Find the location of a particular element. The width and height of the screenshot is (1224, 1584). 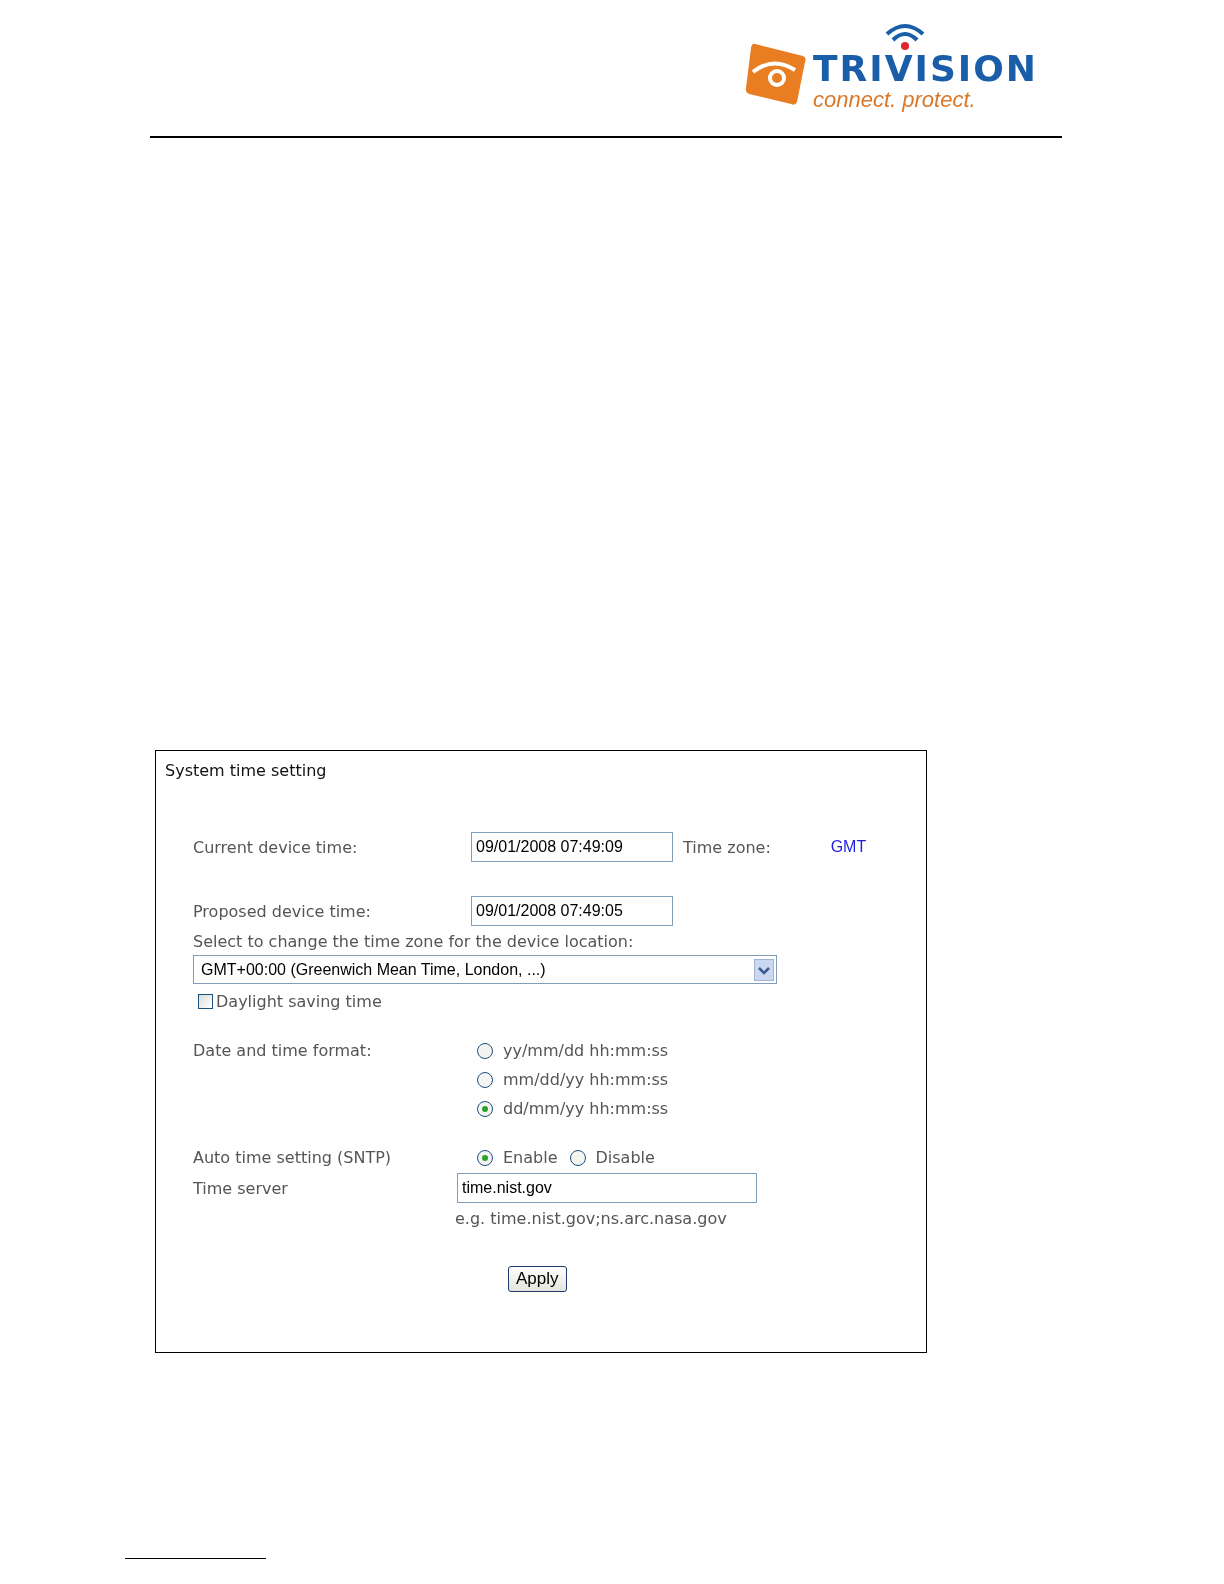

radio-label: Enable is located at coordinates (530, 1157).